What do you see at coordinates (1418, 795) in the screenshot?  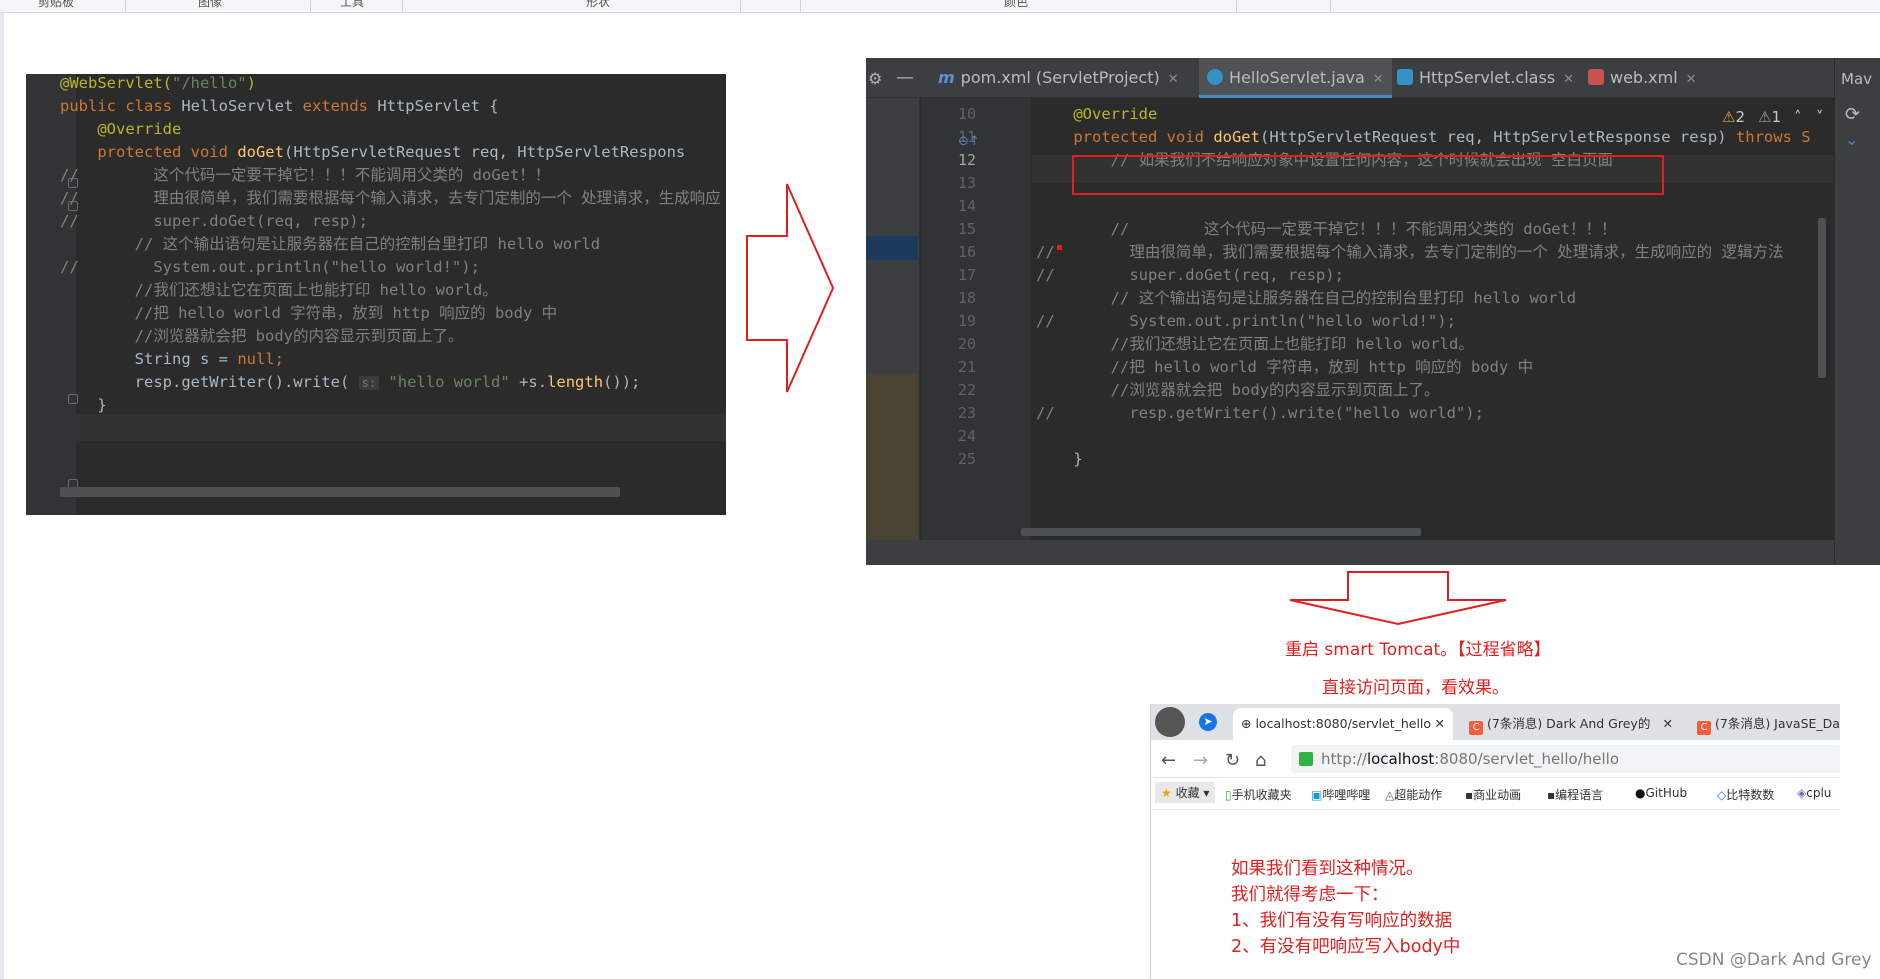 I see `bookmark-label: 超能动作` at bounding box center [1418, 795].